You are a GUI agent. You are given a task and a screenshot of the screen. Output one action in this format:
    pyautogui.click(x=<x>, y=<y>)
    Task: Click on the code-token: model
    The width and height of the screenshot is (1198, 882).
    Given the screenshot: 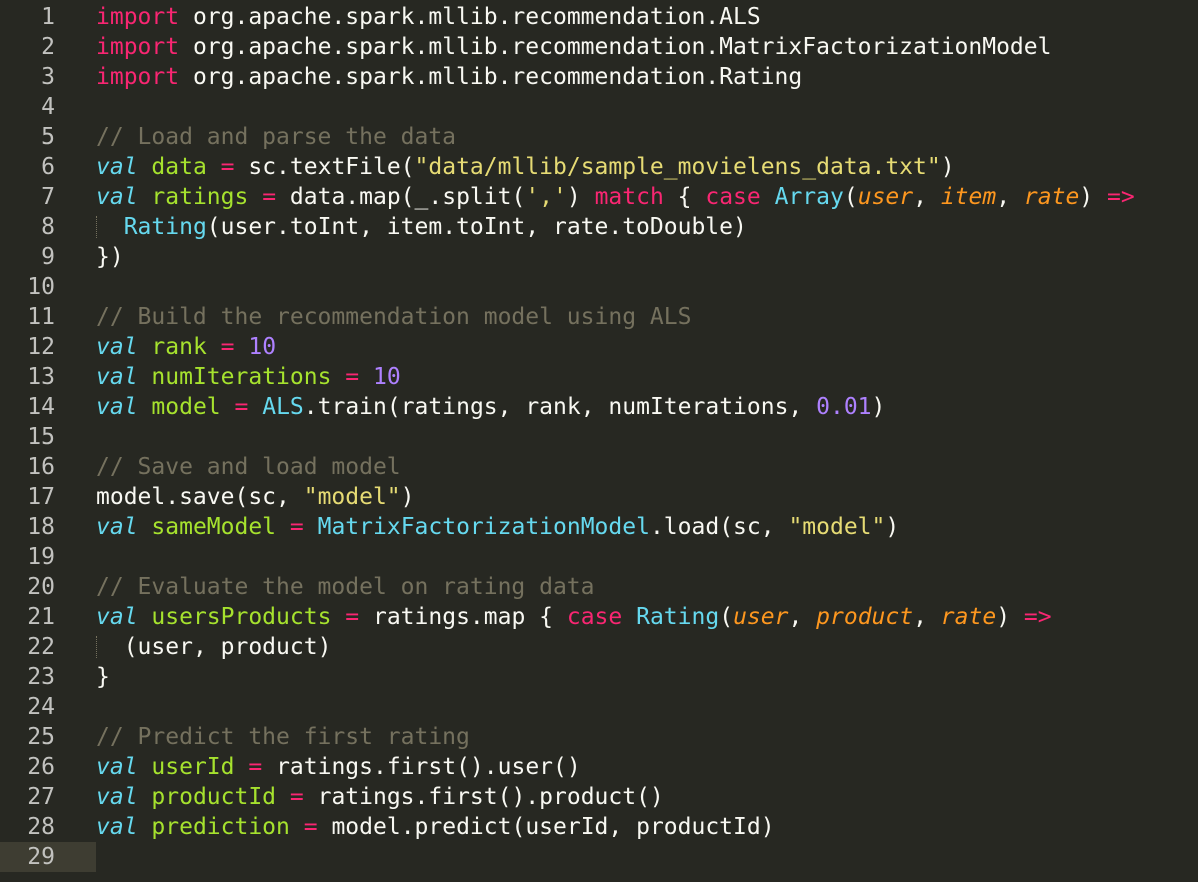 What is the action you would take?
    pyautogui.click(x=186, y=407)
    